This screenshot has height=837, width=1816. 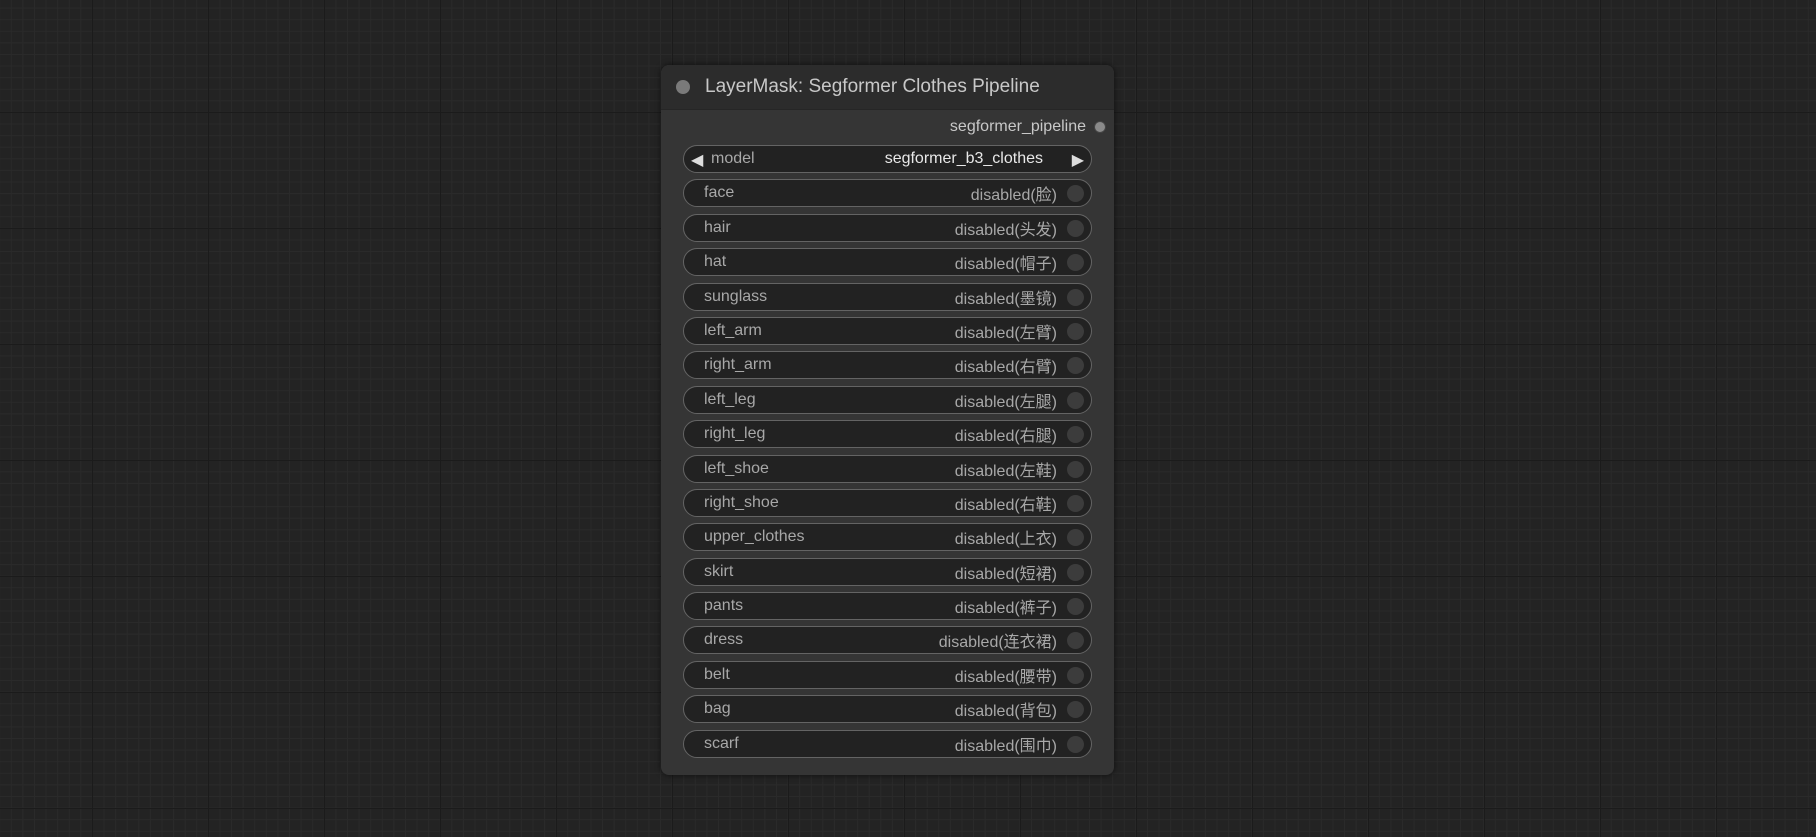 What do you see at coordinates (1005, 609) in the screenshot?
I see `toggle-value: disabled(裤子)` at bounding box center [1005, 609].